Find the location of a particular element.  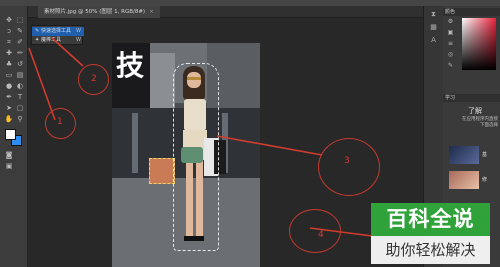

tutorial-label: 基 is located at coordinates (484, 154).